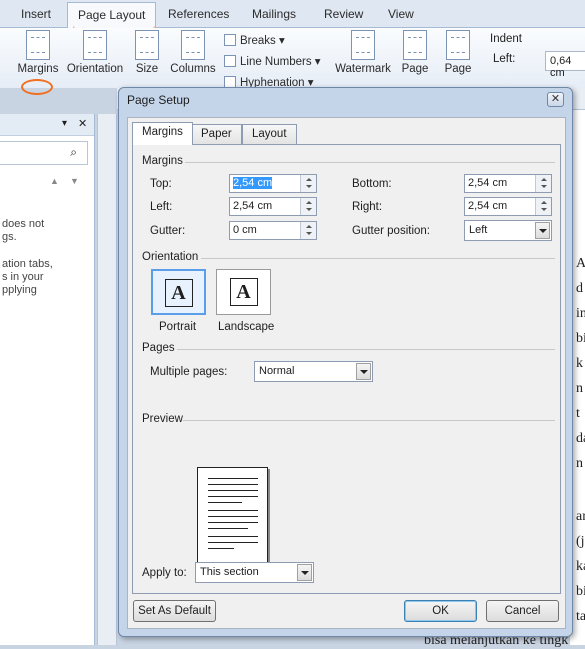  Describe the element at coordinates (565, 65) in the screenshot. I see `indent-left-input: 0,64 cm` at that location.